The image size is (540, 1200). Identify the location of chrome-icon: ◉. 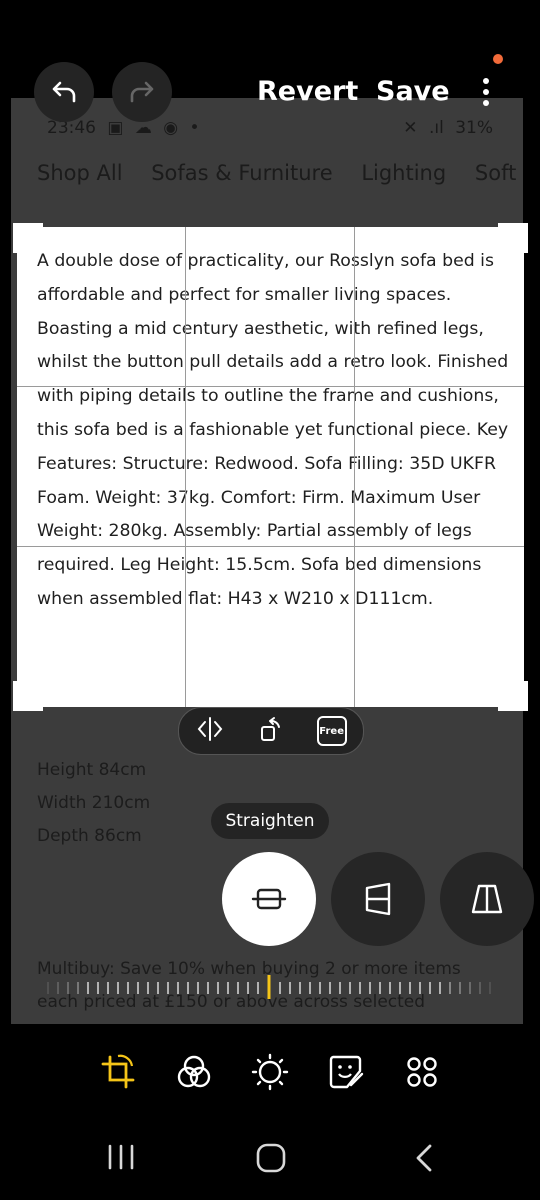
(171, 128).